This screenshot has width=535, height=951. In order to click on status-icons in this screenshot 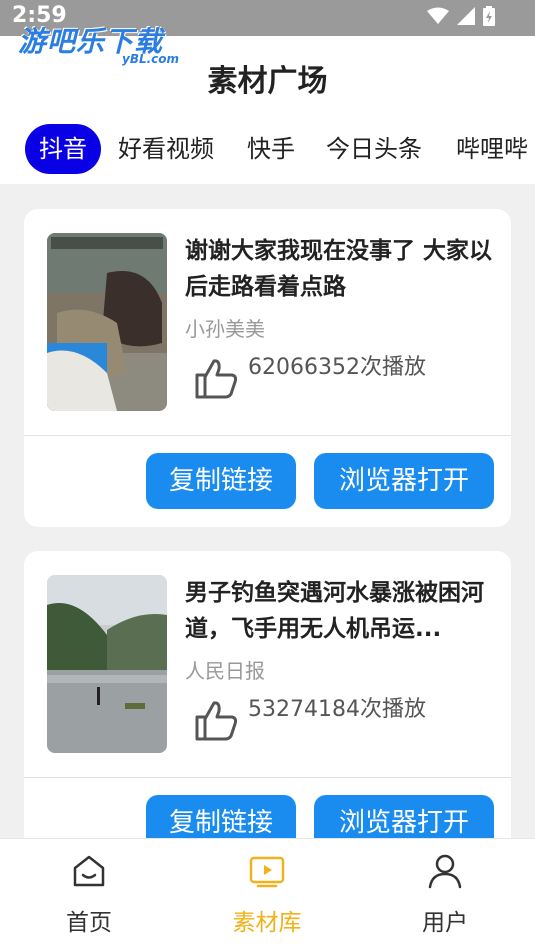, I will do `click(461, 16)`.